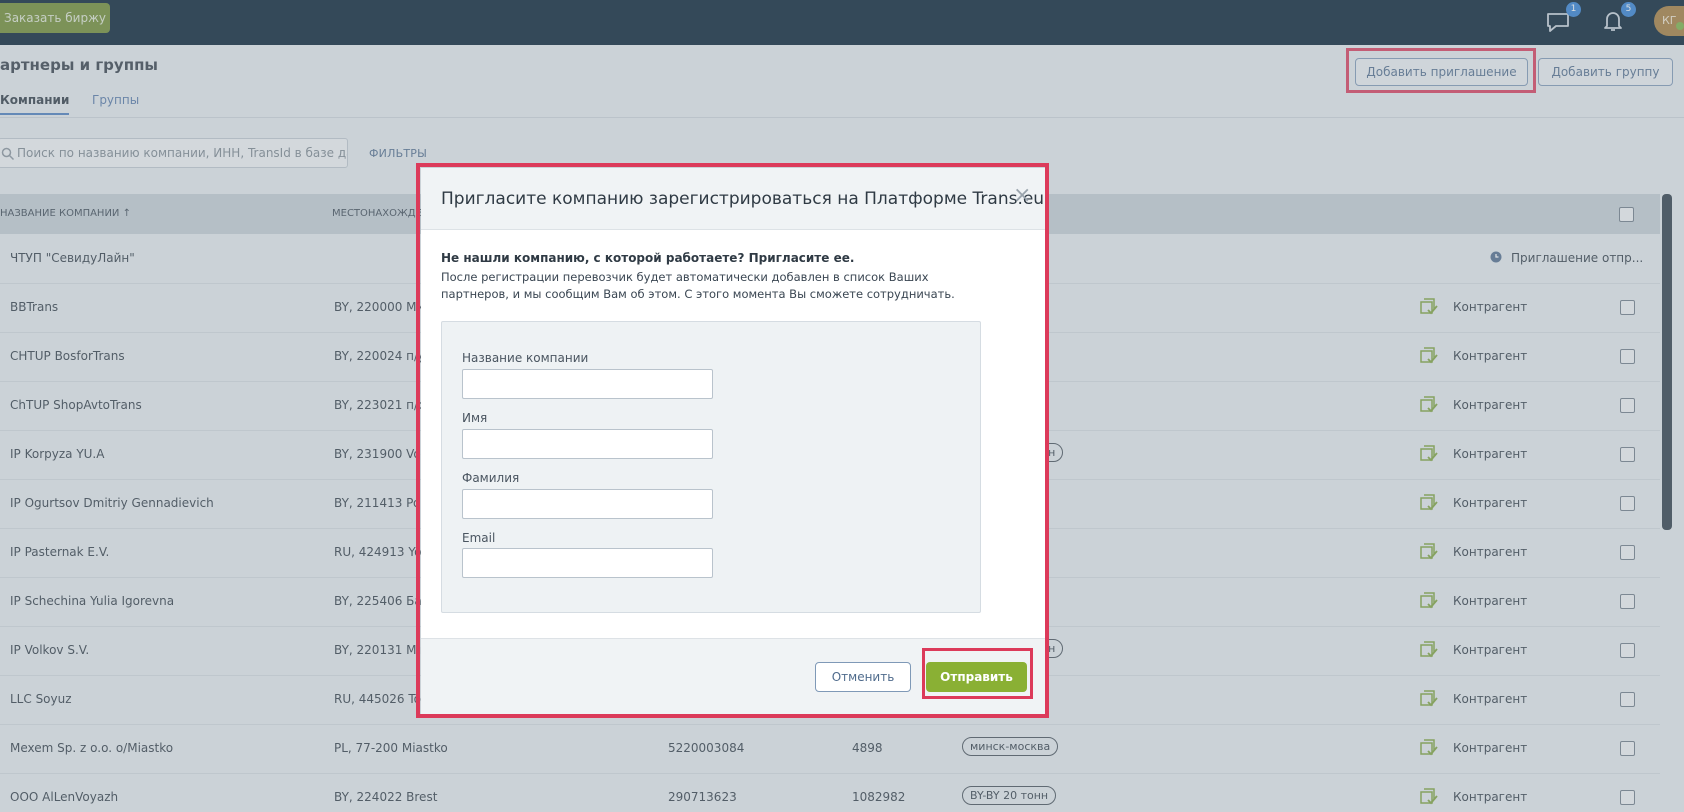 This screenshot has height=812, width=1684. I want to click on company-name-label: Название компании, so click(525, 358).